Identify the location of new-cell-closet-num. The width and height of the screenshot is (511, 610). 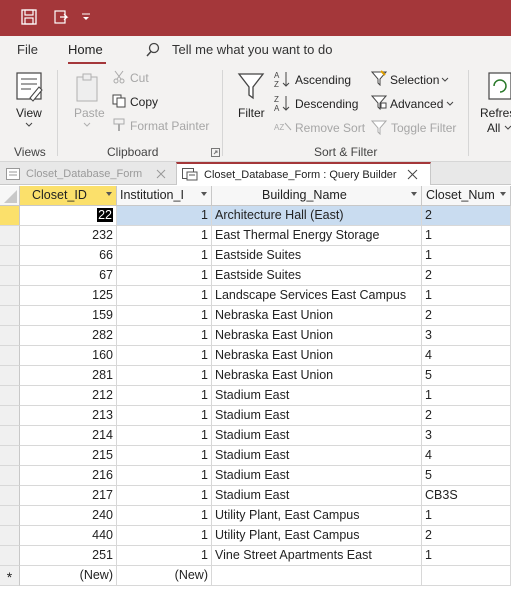
(466, 576).